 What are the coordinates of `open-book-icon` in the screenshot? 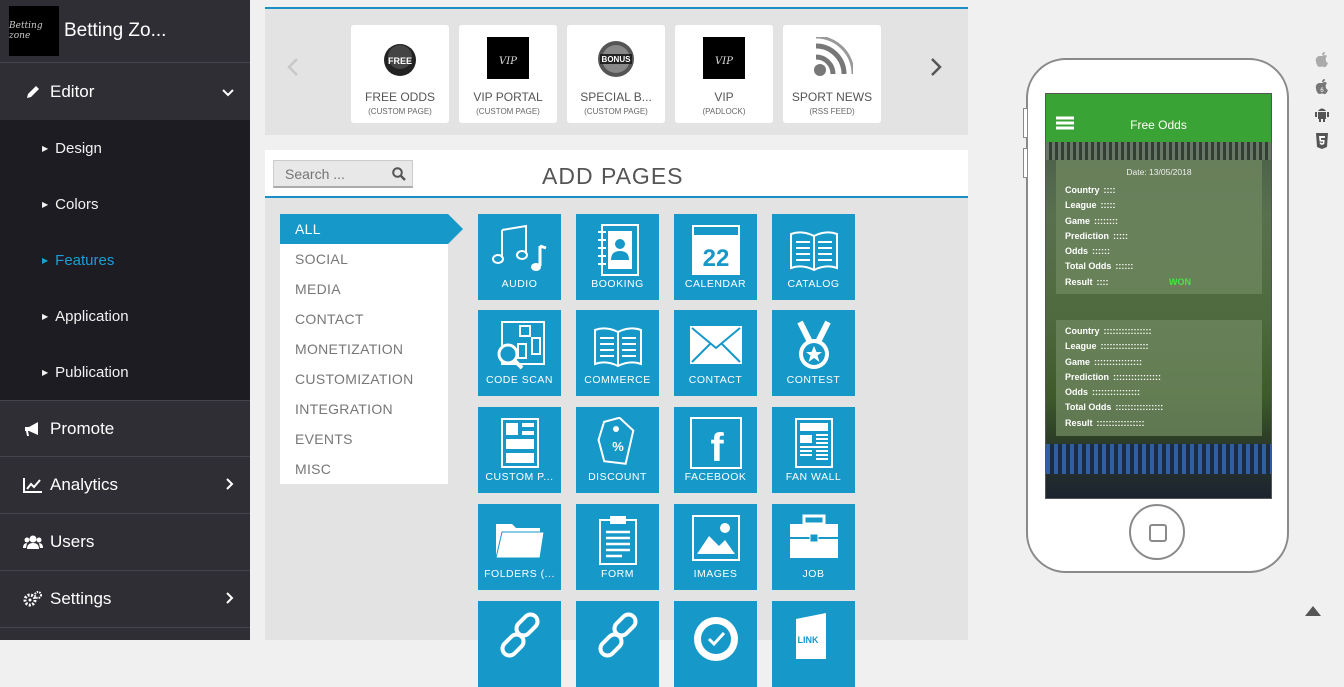 It's located at (617, 347).